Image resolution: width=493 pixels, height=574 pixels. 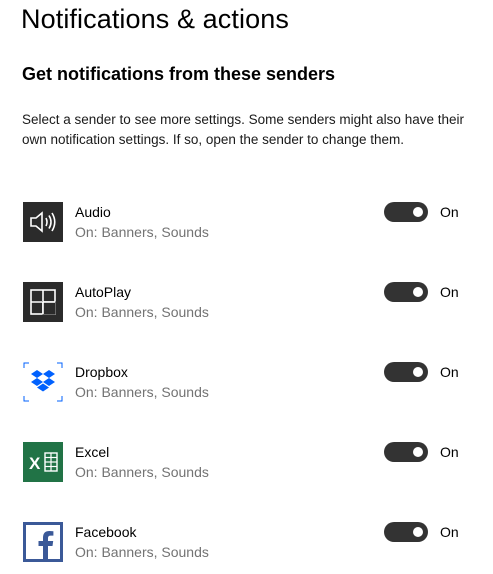 What do you see at coordinates (246, 302) in the screenshot?
I see `sender-row-autoplay: AutoPlay On: Banners, Sounds On` at bounding box center [246, 302].